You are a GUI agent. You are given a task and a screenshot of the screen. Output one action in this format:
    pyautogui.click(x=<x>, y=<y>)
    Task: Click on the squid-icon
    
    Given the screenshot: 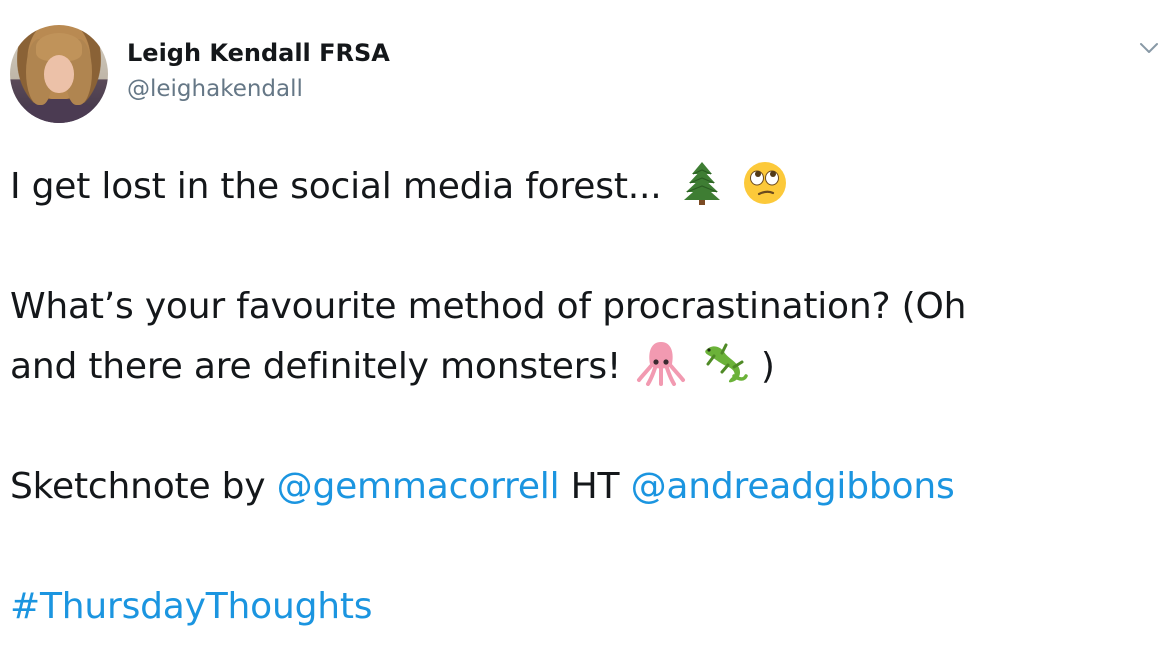 What is the action you would take?
    pyautogui.click(x=661, y=363)
    